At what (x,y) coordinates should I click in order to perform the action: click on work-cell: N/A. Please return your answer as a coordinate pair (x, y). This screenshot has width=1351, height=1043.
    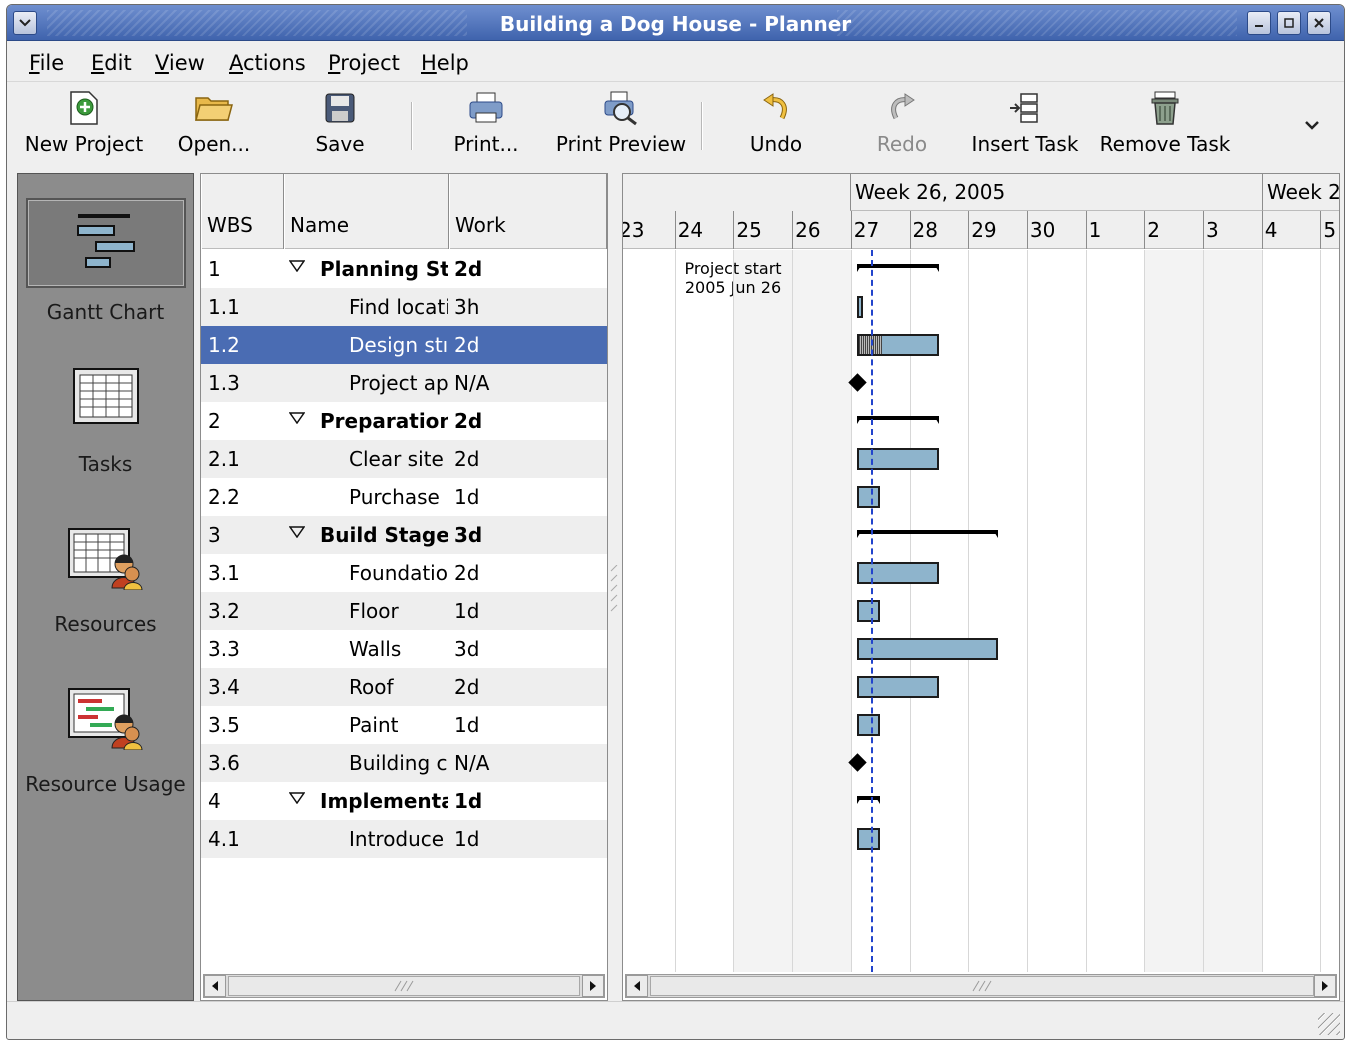
    Looking at the image, I should click on (472, 763).